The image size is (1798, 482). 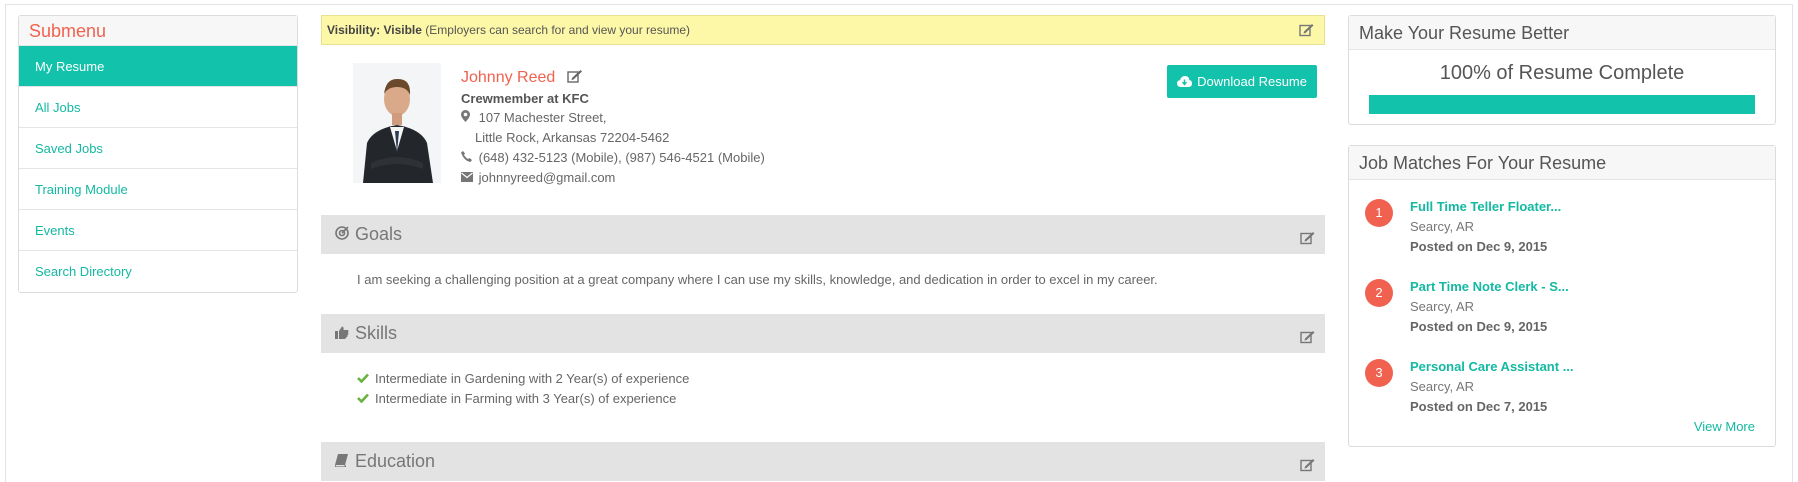 I want to click on top-border, so click(x=899, y=4).